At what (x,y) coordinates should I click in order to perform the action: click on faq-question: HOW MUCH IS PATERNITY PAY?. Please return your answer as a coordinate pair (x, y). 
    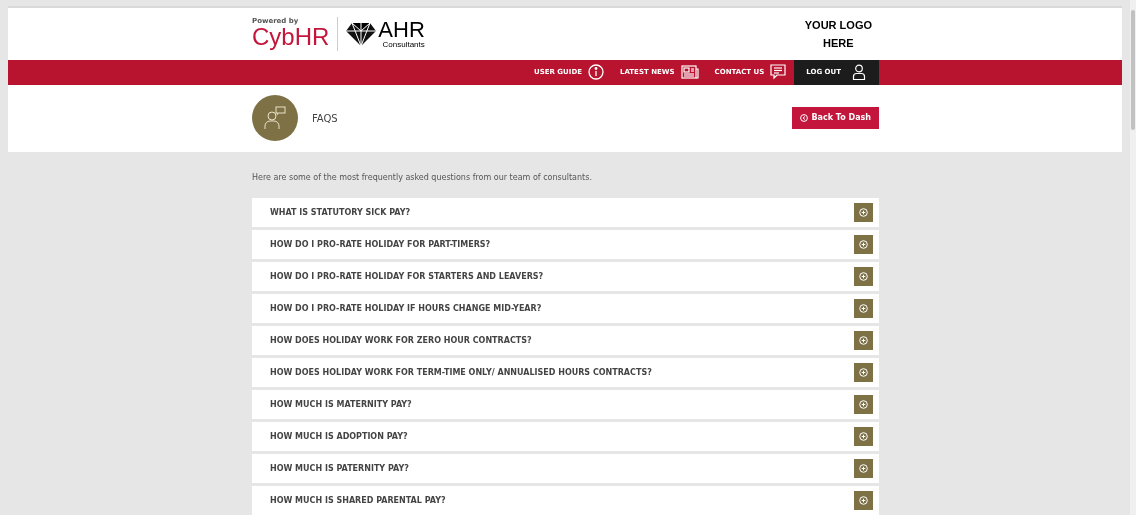
    Looking at the image, I should click on (339, 468).